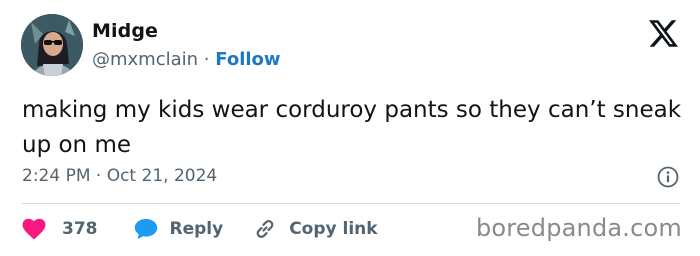 Image resolution: width=700 pixels, height=256 pixels. What do you see at coordinates (145, 59) in the screenshot?
I see `author-handle: @mxmclain` at bounding box center [145, 59].